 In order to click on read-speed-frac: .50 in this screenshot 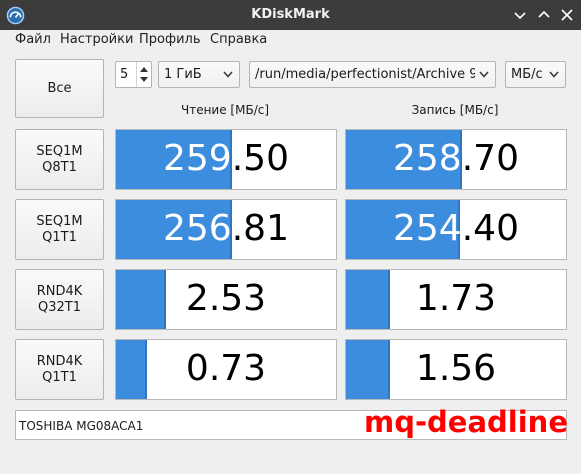, I will do `click(260, 158)`.